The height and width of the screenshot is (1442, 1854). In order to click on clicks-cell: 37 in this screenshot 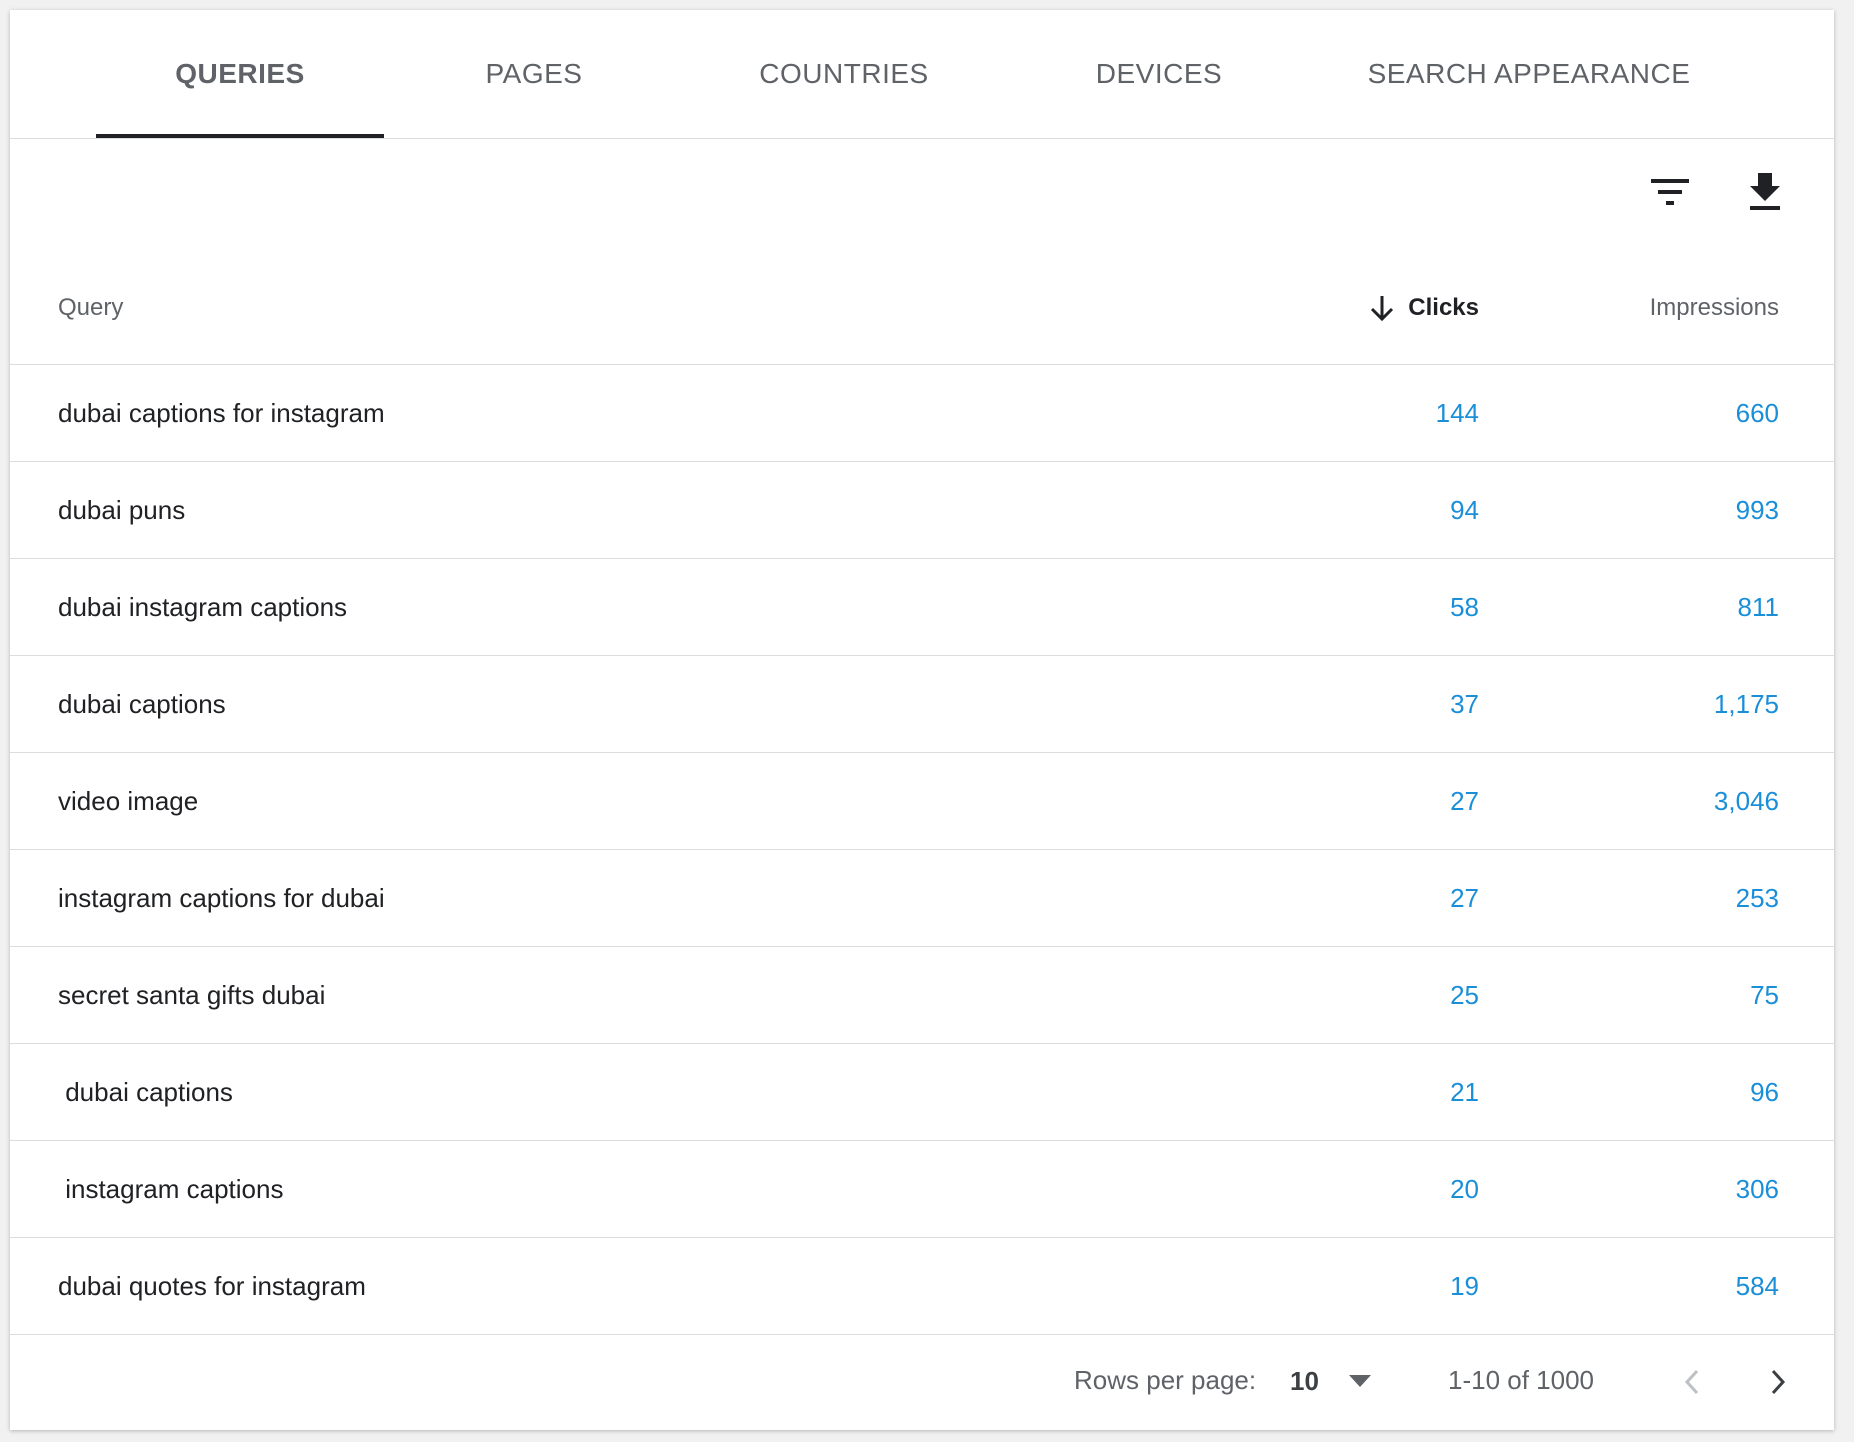, I will do `click(1464, 703)`.